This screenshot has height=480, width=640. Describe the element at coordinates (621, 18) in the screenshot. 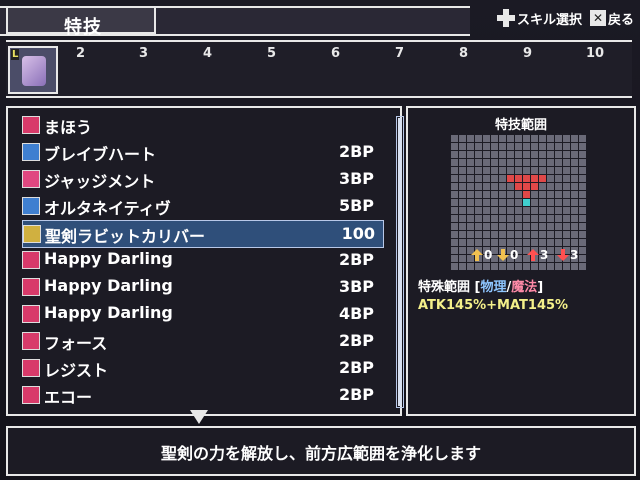

I see `back-hint: 戻る` at that location.